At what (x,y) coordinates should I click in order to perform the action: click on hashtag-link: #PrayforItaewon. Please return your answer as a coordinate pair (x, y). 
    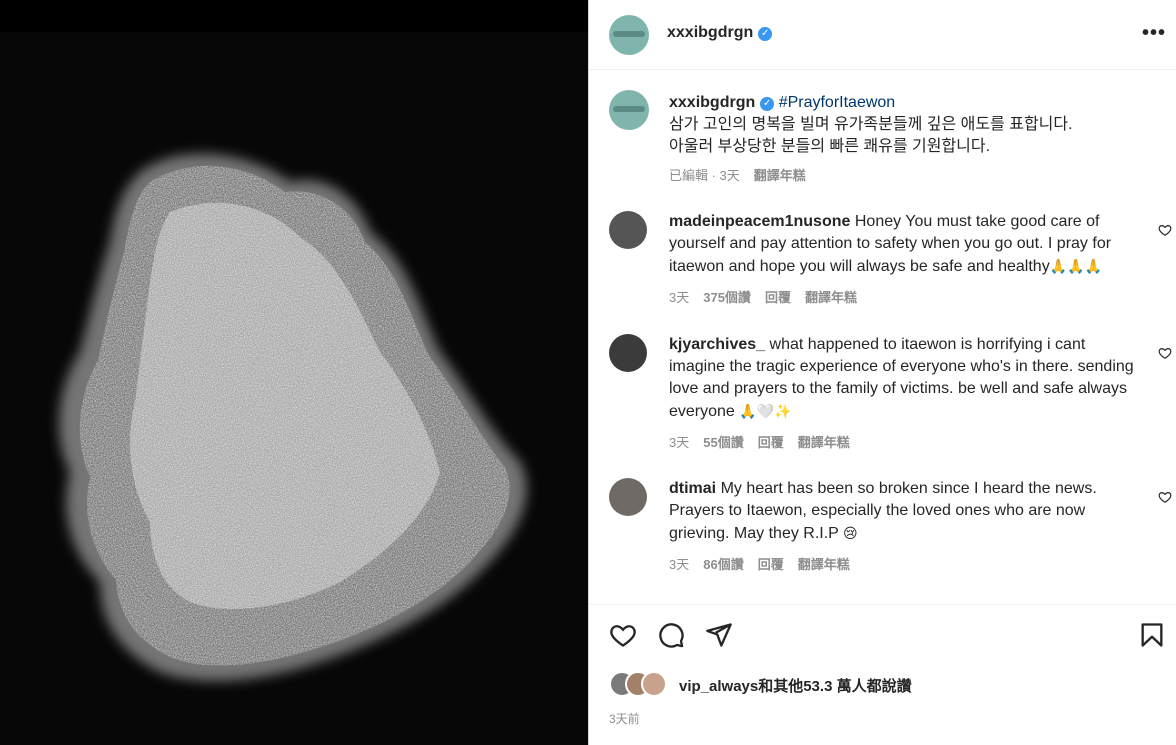
    Looking at the image, I should click on (837, 102).